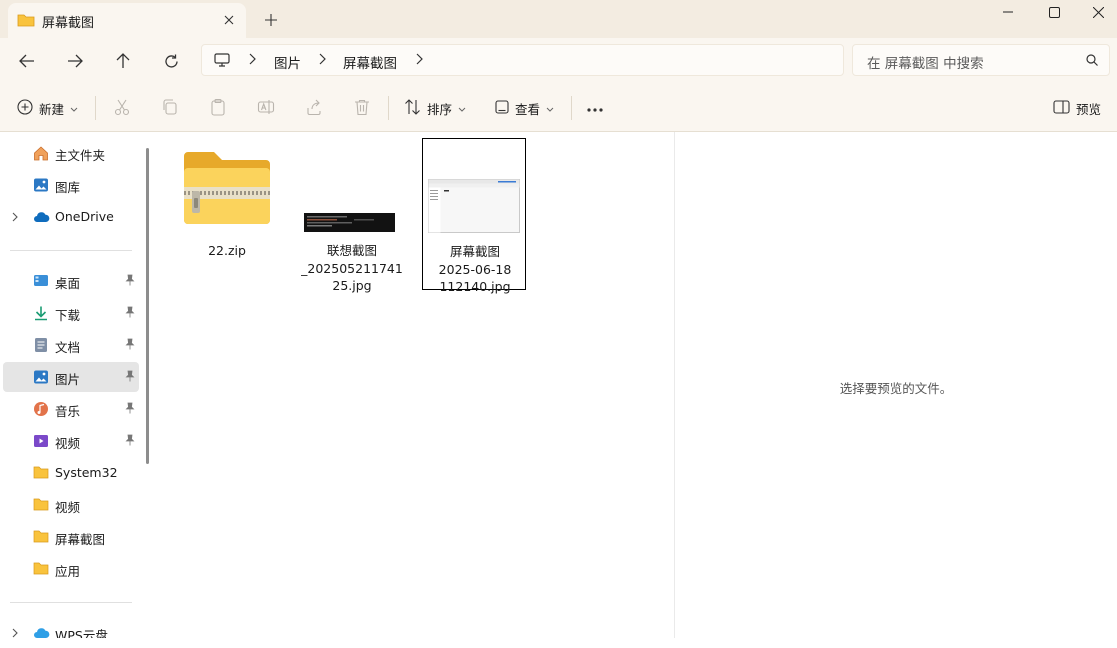 This screenshot has height=648, width=1117. What do you see at coordinates (68, 411) in the screenshot?
I see `sidebar-item-label: 音乐` at bounding box center [68, 411].